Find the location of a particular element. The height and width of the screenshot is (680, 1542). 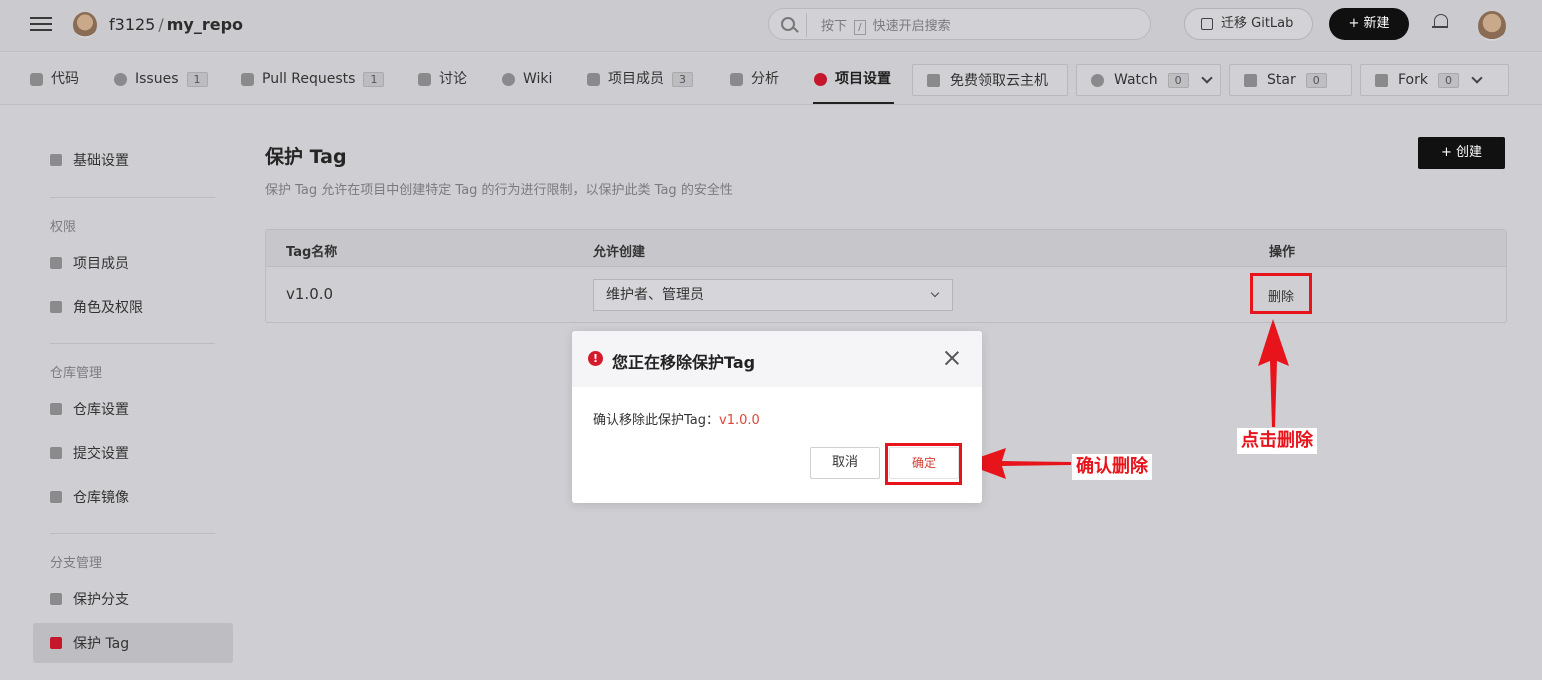

pr-count-badge: 1 is located at coordinates (374, 79).